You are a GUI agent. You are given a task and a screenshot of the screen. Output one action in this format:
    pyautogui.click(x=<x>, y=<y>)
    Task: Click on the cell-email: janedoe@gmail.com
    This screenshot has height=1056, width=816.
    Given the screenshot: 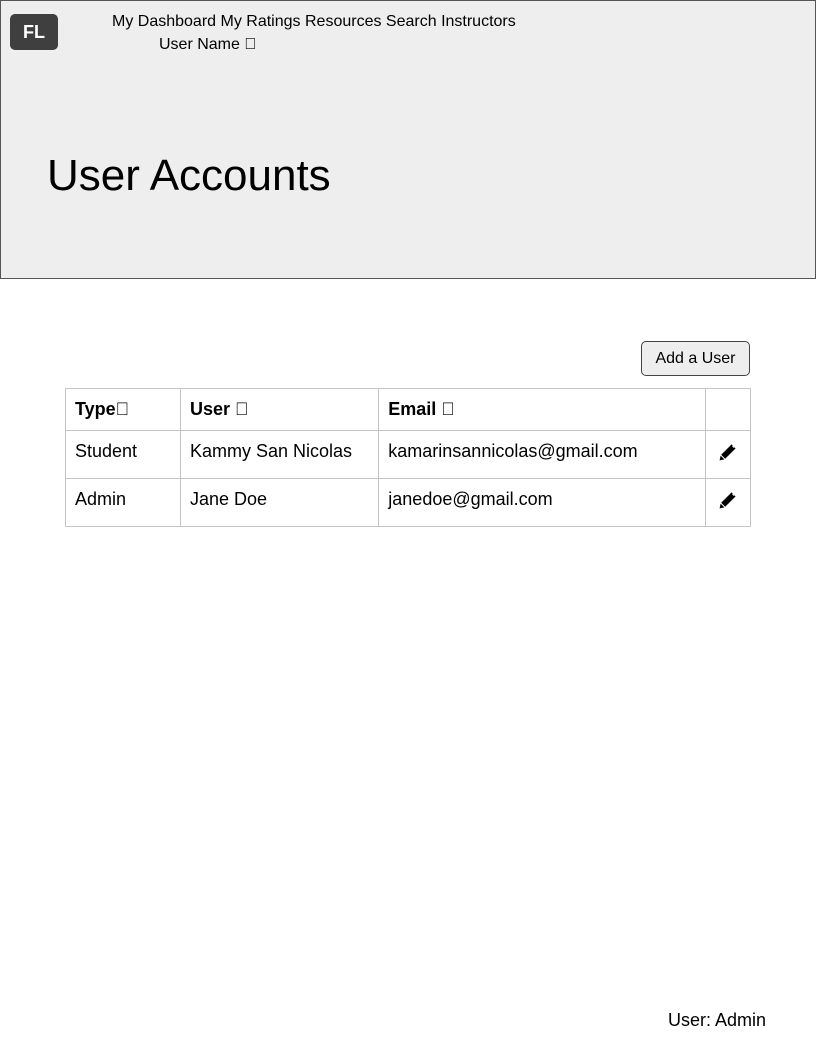 What is the action you would take?
    pyautogui.click(x=542, y=502)
    